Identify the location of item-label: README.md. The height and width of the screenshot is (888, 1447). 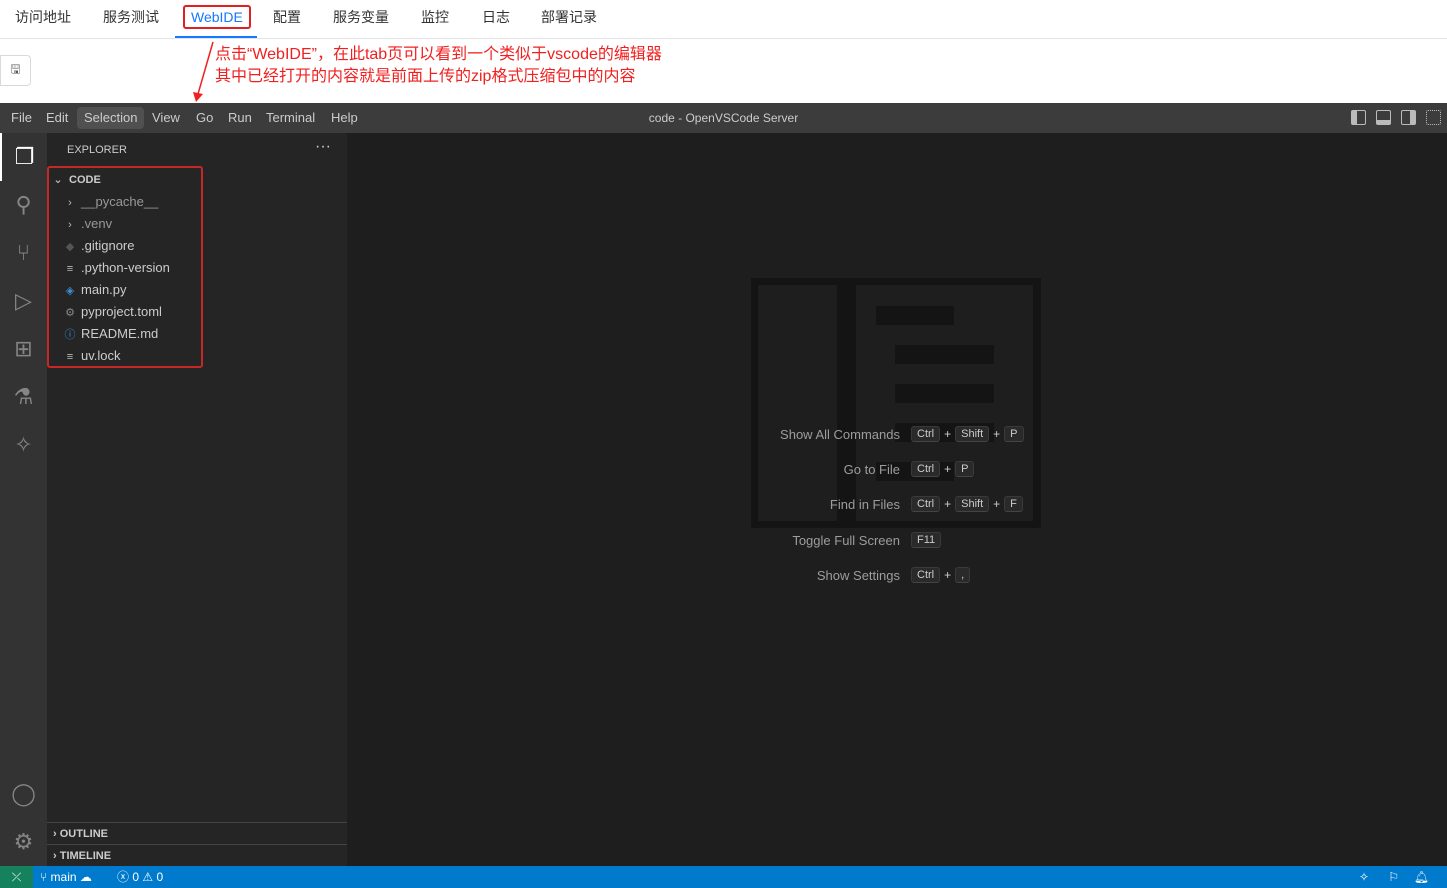
(120, 333).